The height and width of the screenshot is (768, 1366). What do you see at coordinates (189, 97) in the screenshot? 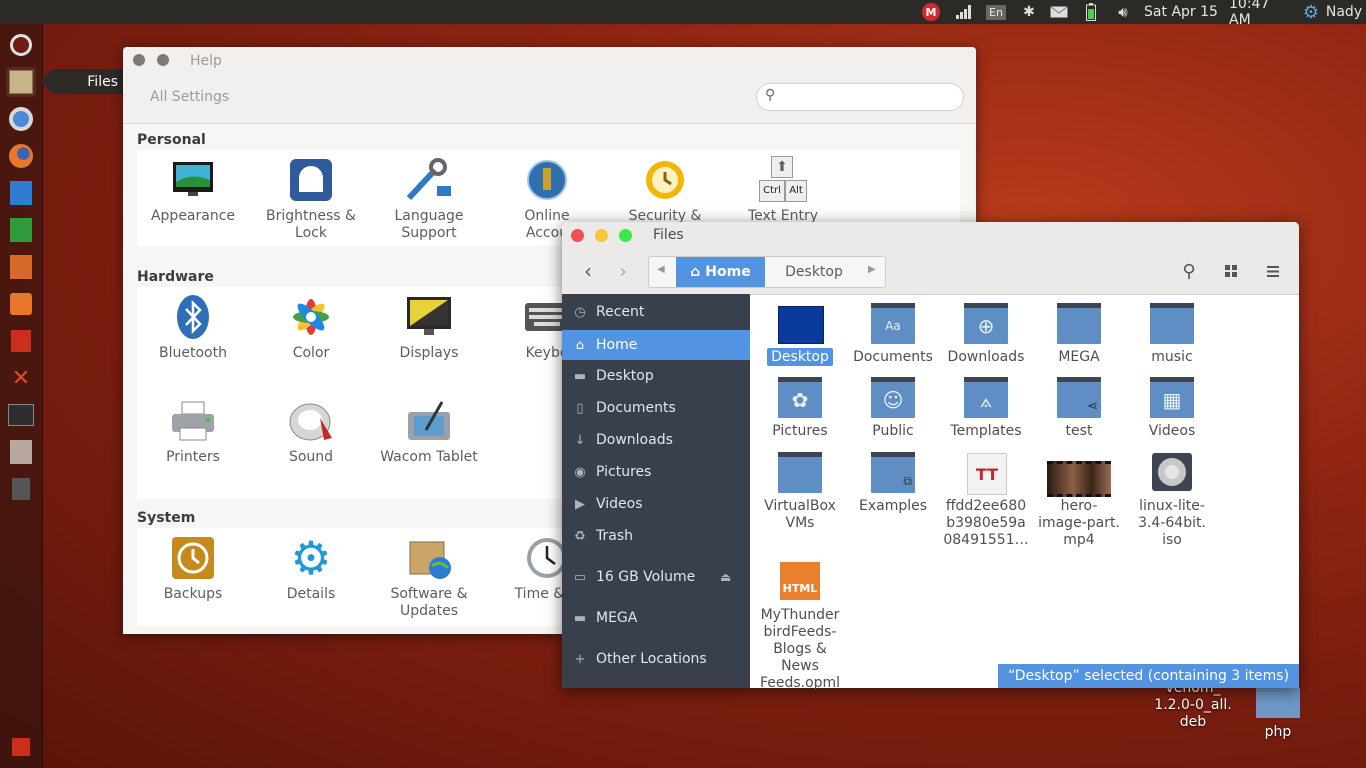
I see `all-settings-button: All Settings` at bounding box center [189, 97].